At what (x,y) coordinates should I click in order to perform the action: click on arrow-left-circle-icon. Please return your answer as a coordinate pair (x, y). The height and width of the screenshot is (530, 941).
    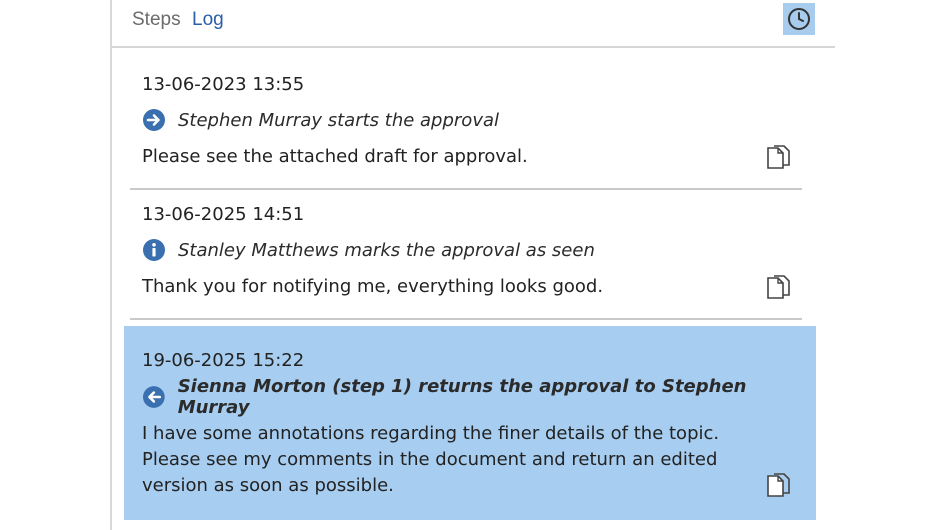
    Looking at the image, I should click on (153, 397).